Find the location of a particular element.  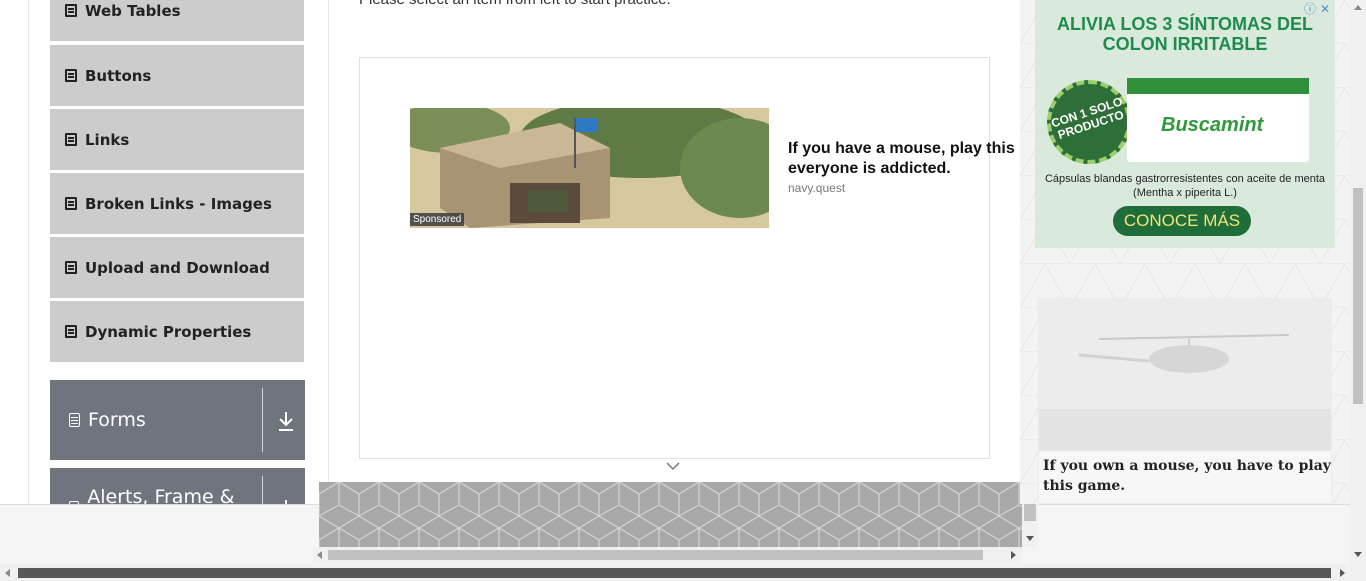

hexagon-pattern is located at coordinates (670, 515).